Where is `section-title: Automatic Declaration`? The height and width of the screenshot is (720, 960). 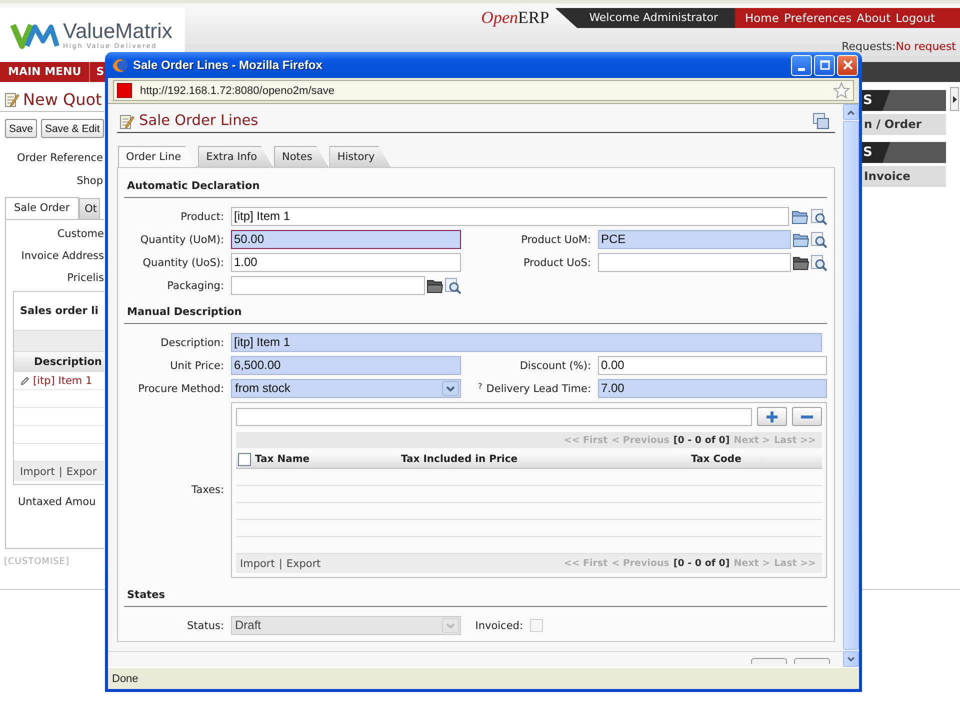
section-title: Automatic Declaration is located at coordinates (475, 188).